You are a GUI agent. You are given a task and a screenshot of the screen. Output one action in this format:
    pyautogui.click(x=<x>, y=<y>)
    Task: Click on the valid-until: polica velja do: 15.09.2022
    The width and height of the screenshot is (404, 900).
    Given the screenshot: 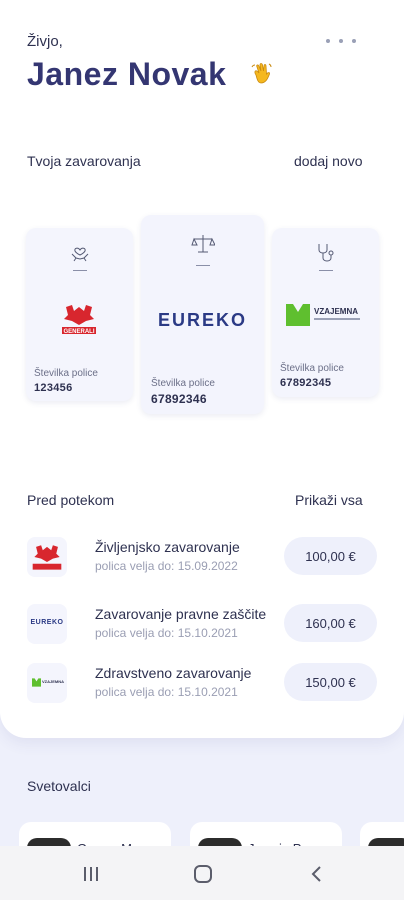 What is the action you would take?
    pyautogui.click(x=166, y=566)
    